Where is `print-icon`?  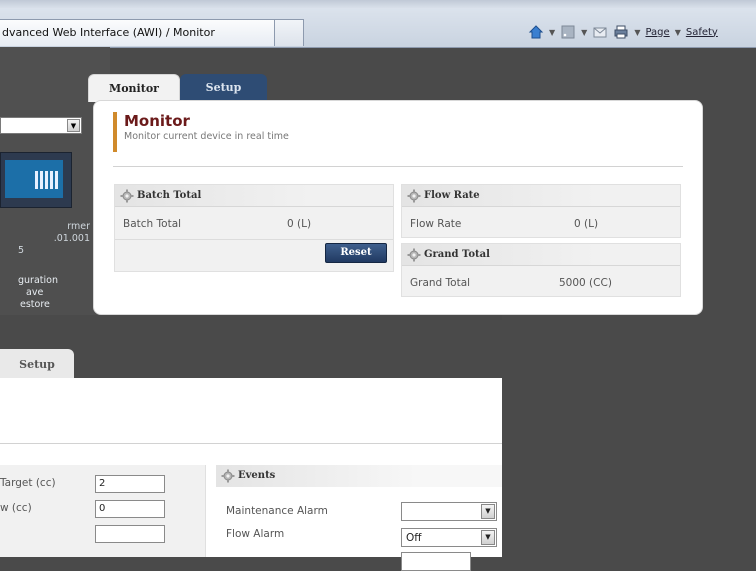 print-icon is located at coordinates (621, 32).